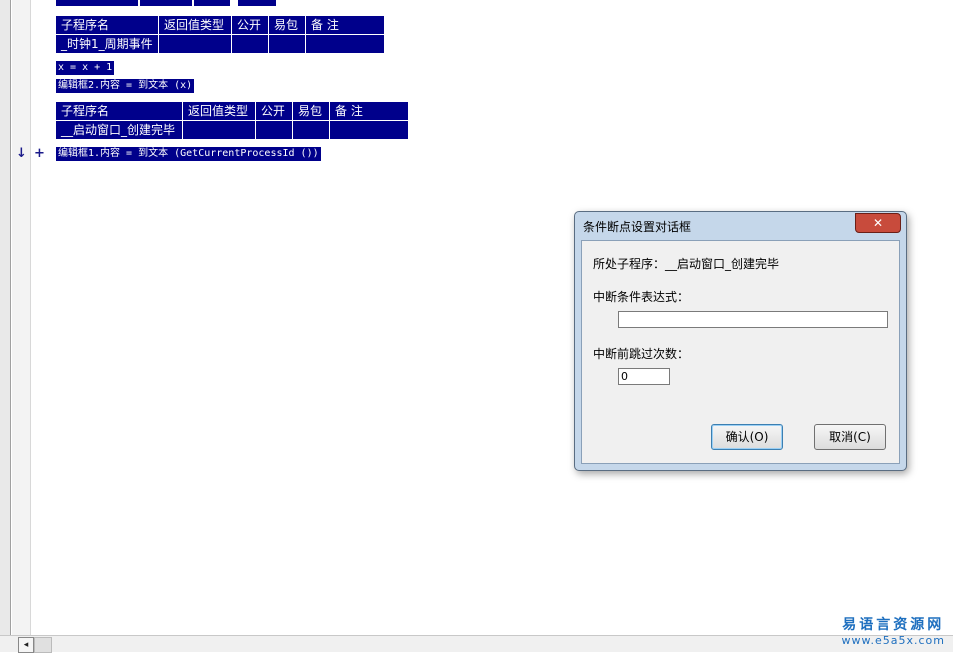 The width and height of the screenshot is (953, 653). Describe the element at coordinates (637, 227) in the screenshot. I see `dialog-title: 条件断点设置对话框` at that location.